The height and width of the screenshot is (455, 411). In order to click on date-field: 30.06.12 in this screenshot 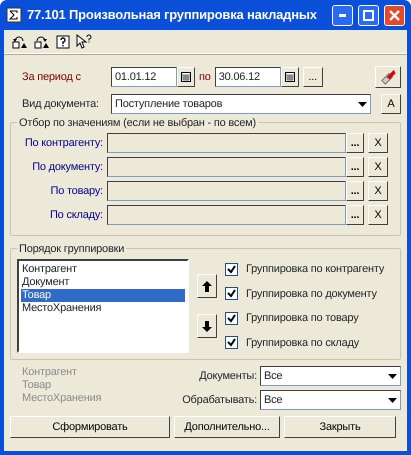, I will do `click(247, 77)`.